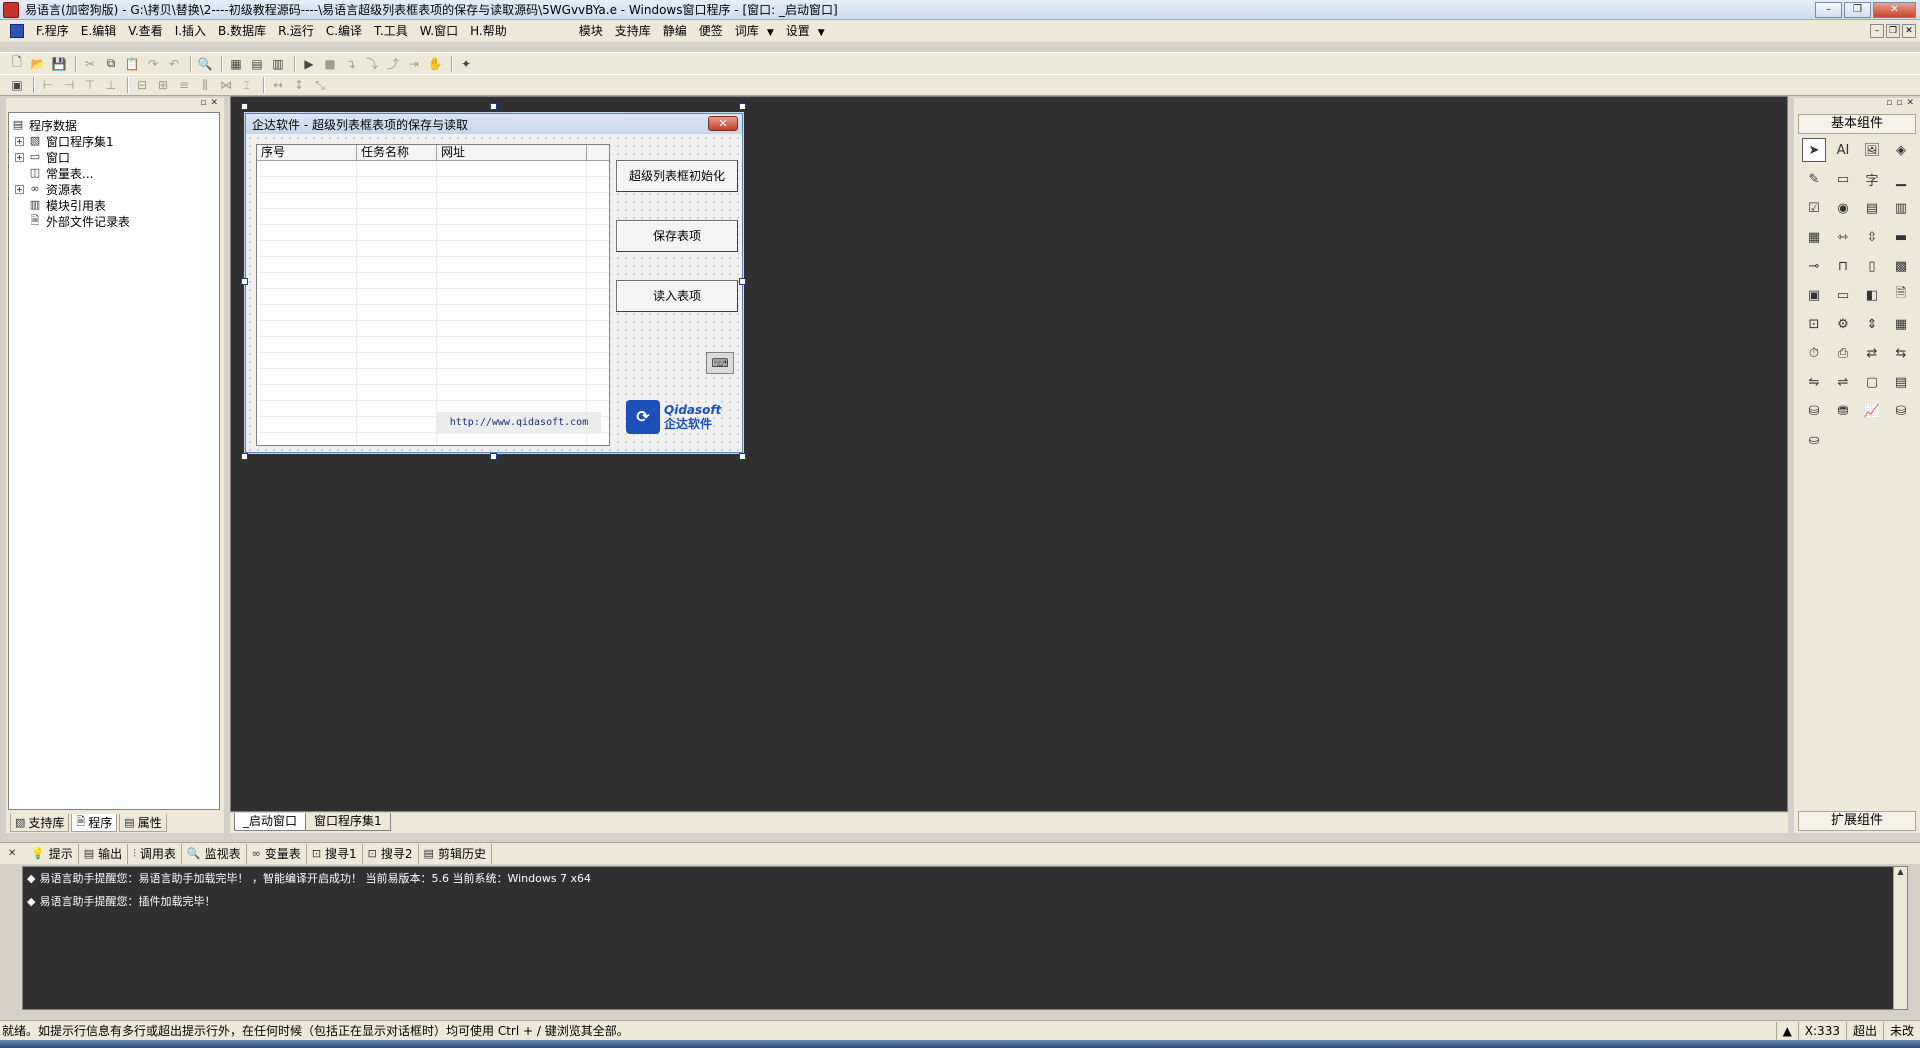 This screenshot has width=1920, height=1048. What do you see at coordinates (393, 64) in the screenshot?
I see `step-out-icon: ⤴` at bounding box center [393, 64].